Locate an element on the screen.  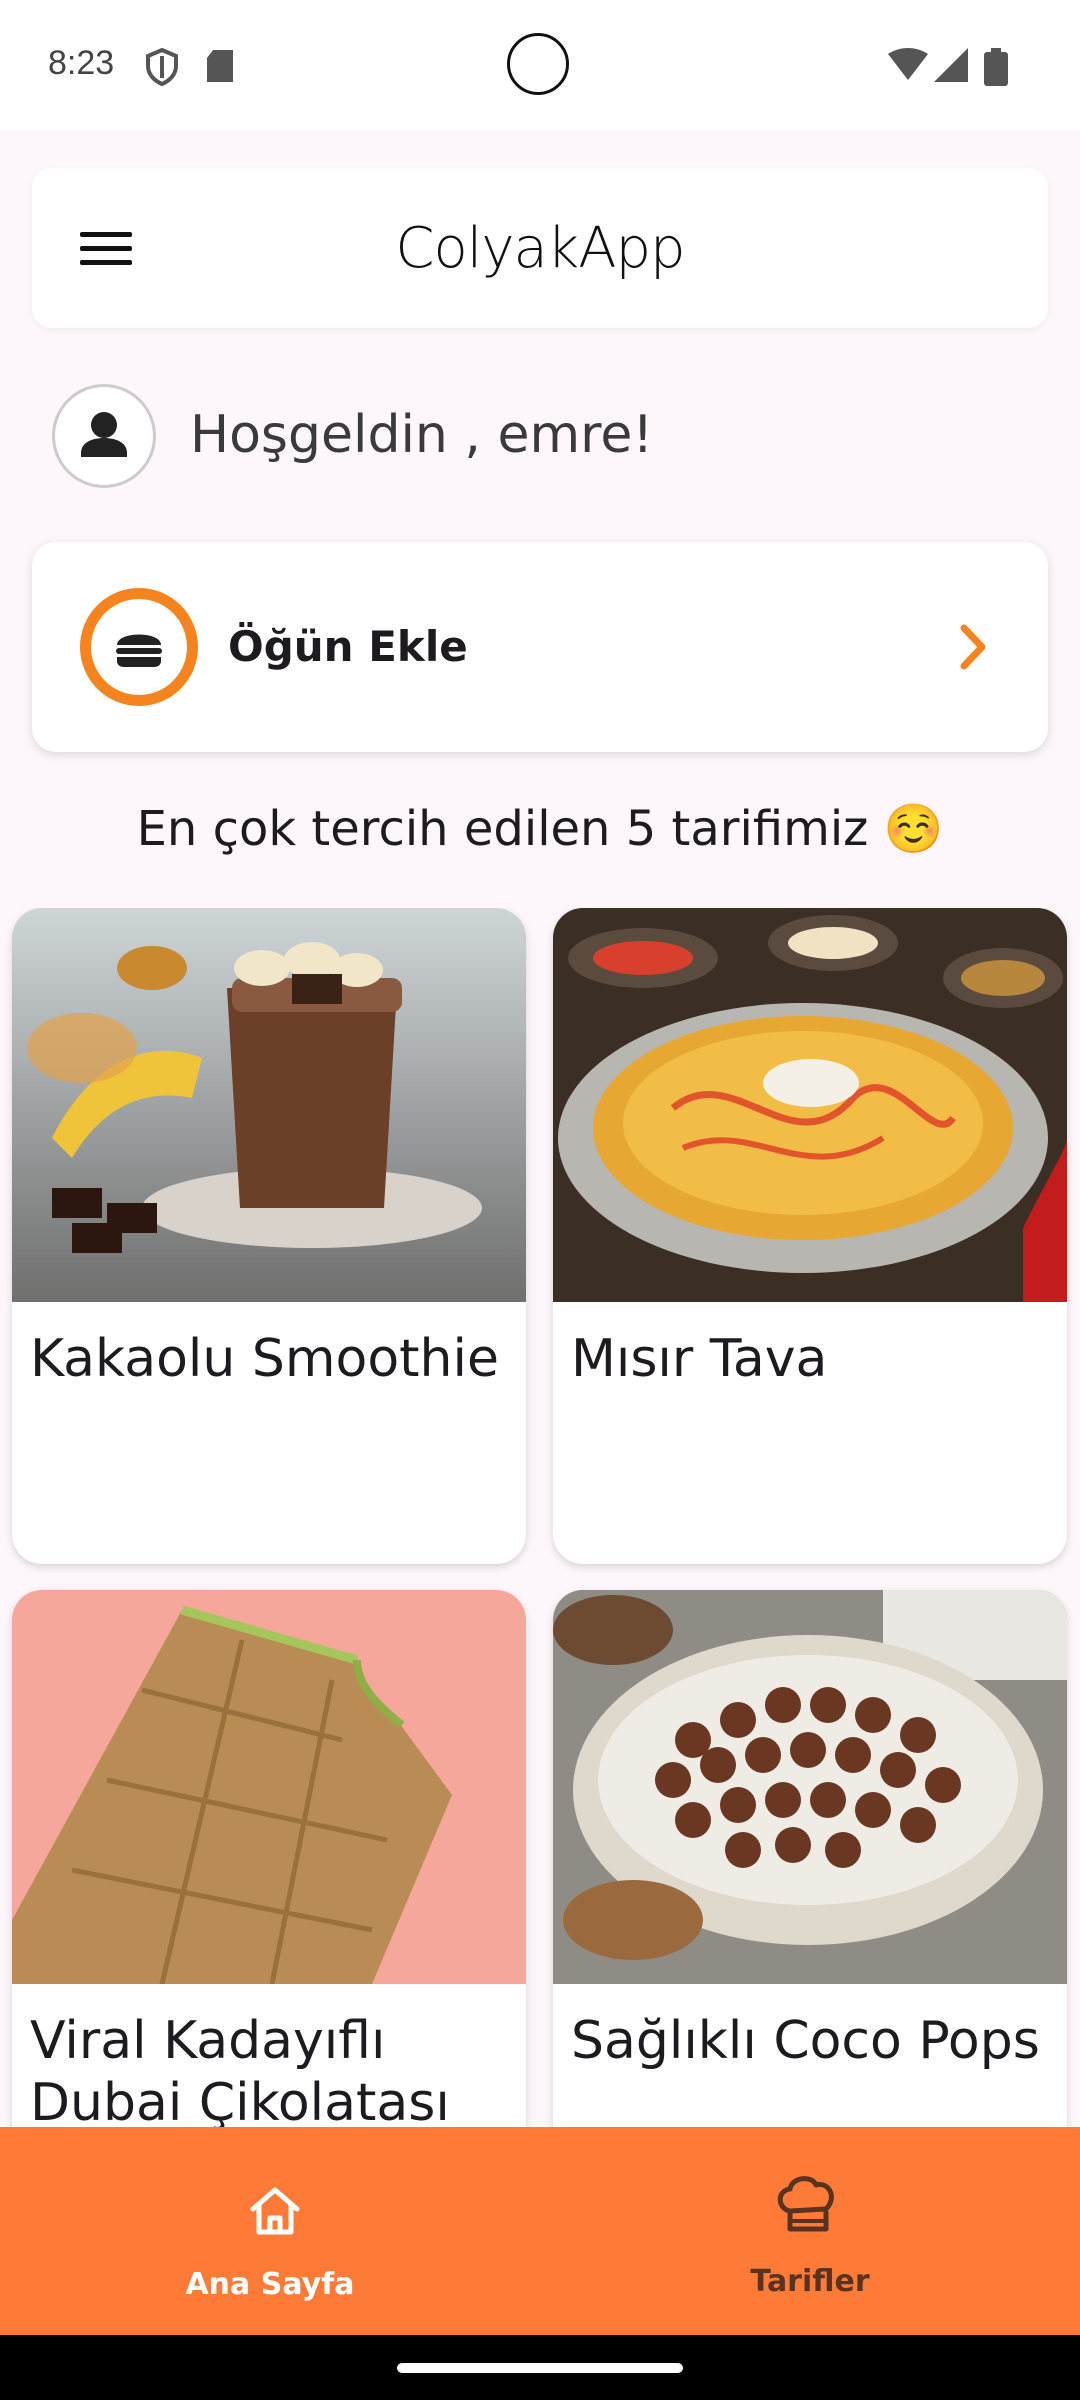
sd-card-icon is located at coordinates (220, 66).